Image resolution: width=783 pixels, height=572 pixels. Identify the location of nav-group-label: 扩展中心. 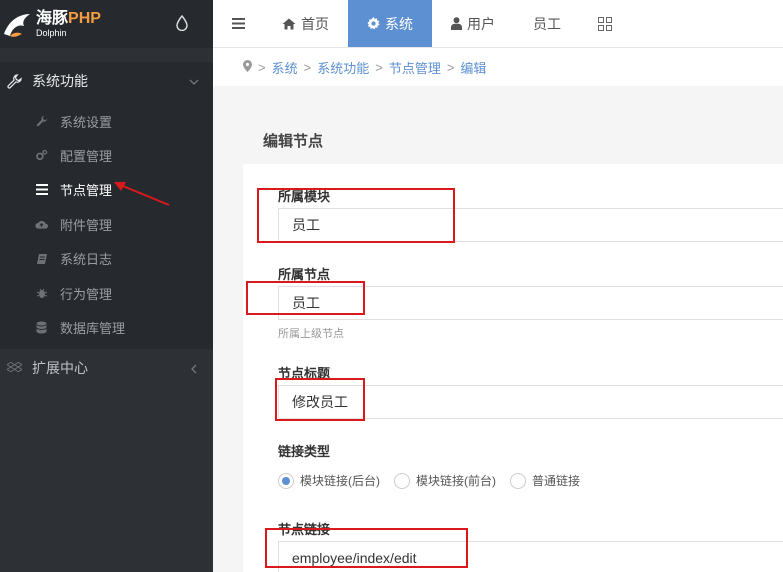
(60, 367).